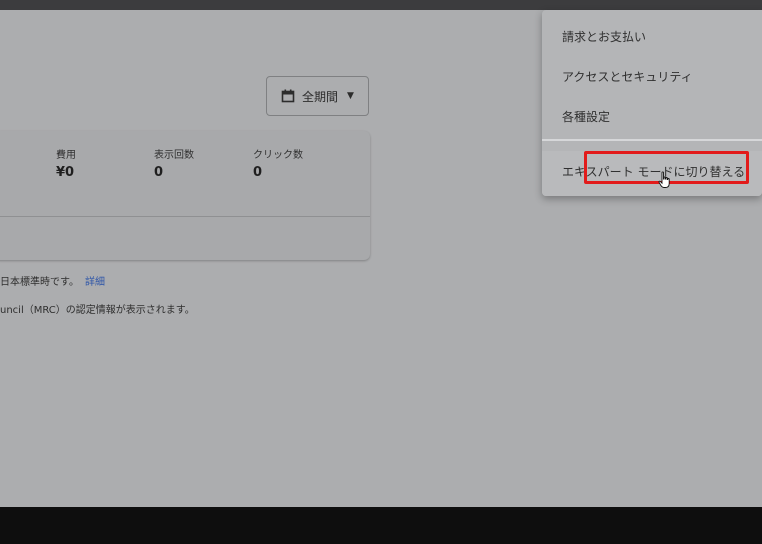  What do you see at coordinates (174, 163) in the screenshot?
I see `metric-impressions: 表示回数 0` at bounding box center [174, 163].